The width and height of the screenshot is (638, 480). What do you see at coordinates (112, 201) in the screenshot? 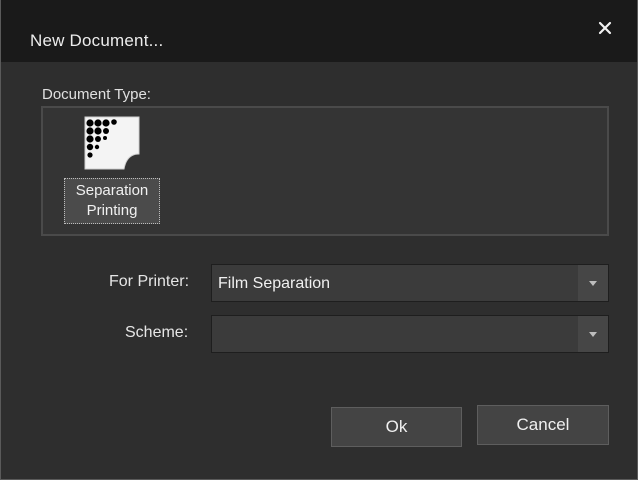
I see `document-type-item-label: Separation Printing` at bounding box center [112, 201].